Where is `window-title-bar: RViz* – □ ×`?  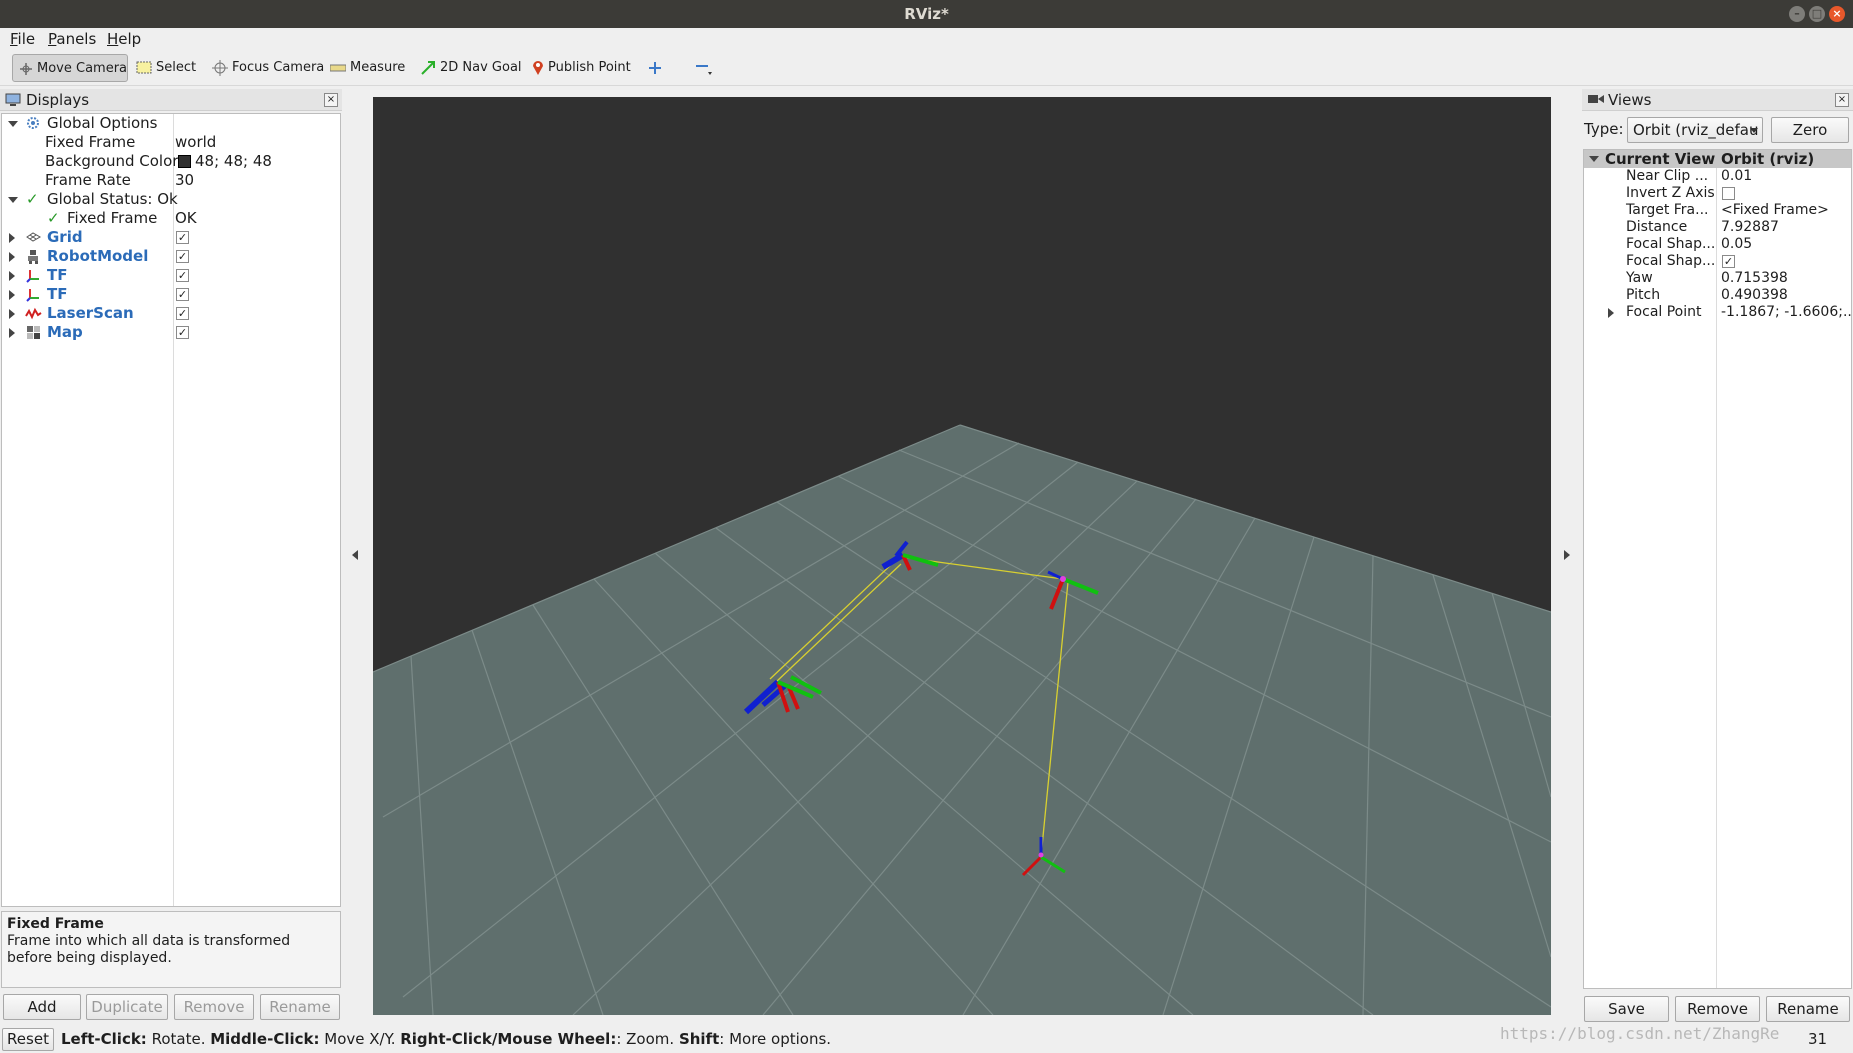 window-title-bar: RViz* – □ × is located at coordinates (926, 14).